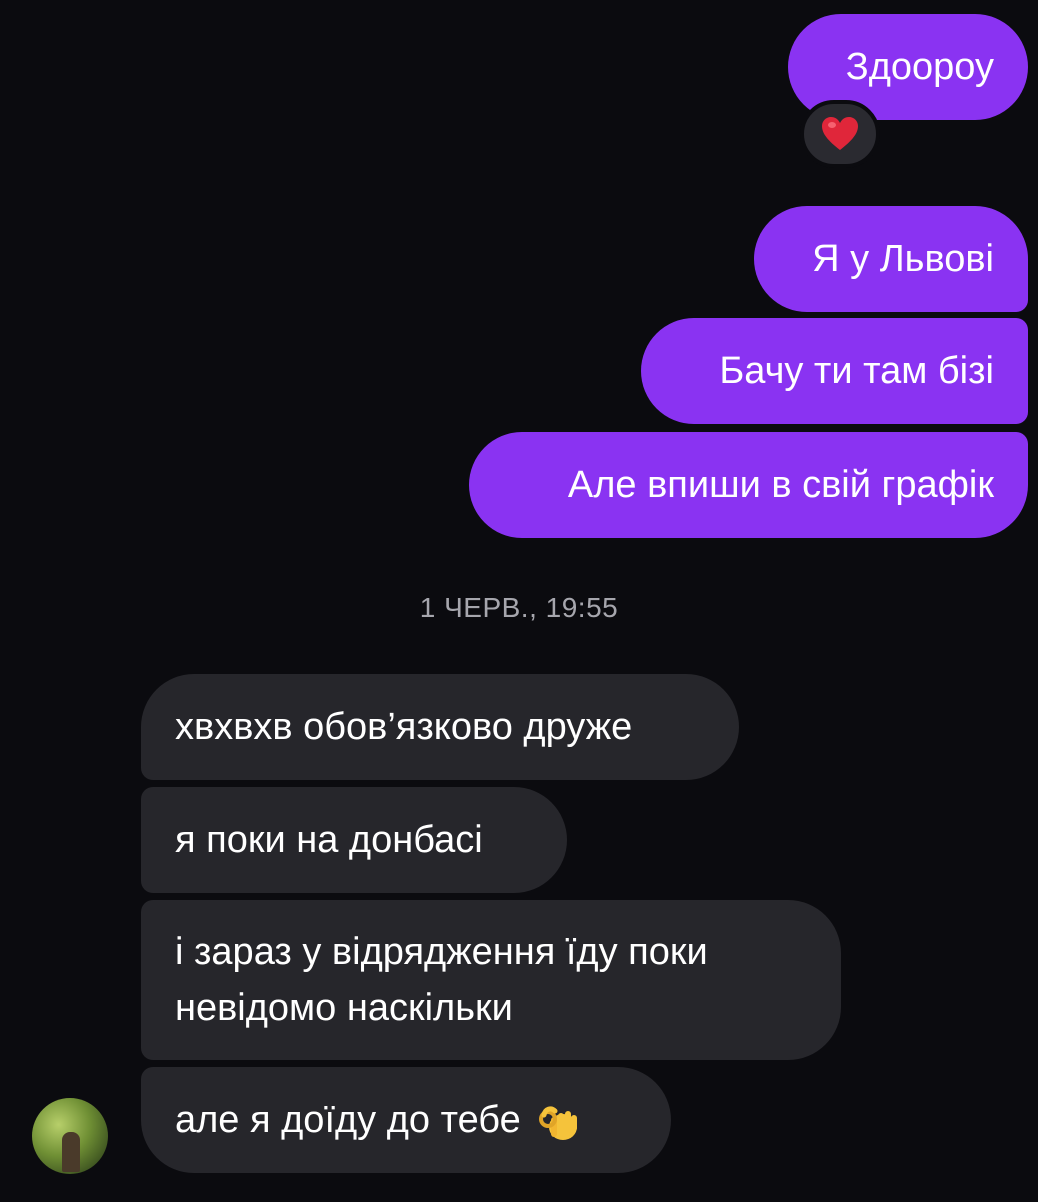 The image size is (1038, 1202). I want to click on red-heart-icon, so click(840, 133).